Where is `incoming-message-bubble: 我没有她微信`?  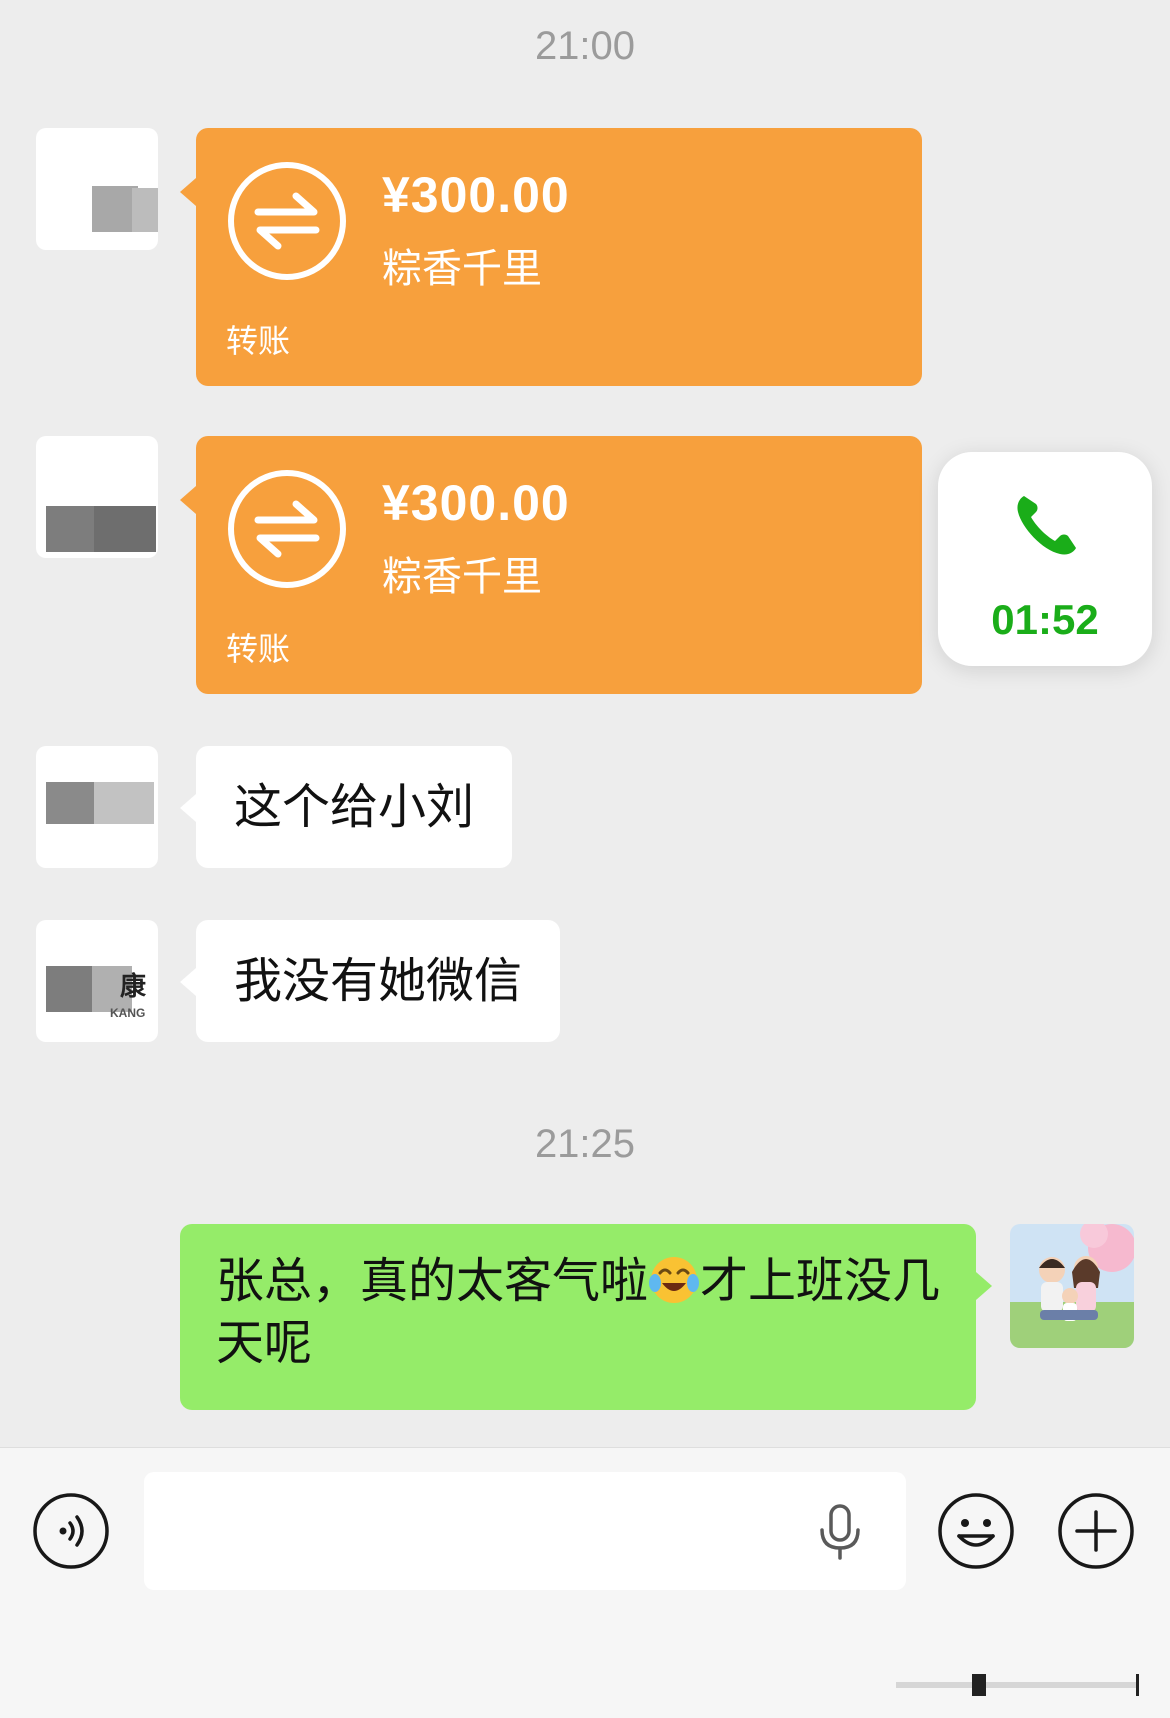
incoming-message-bubble: 我没有她微信 is located at coordinates (370, 981).